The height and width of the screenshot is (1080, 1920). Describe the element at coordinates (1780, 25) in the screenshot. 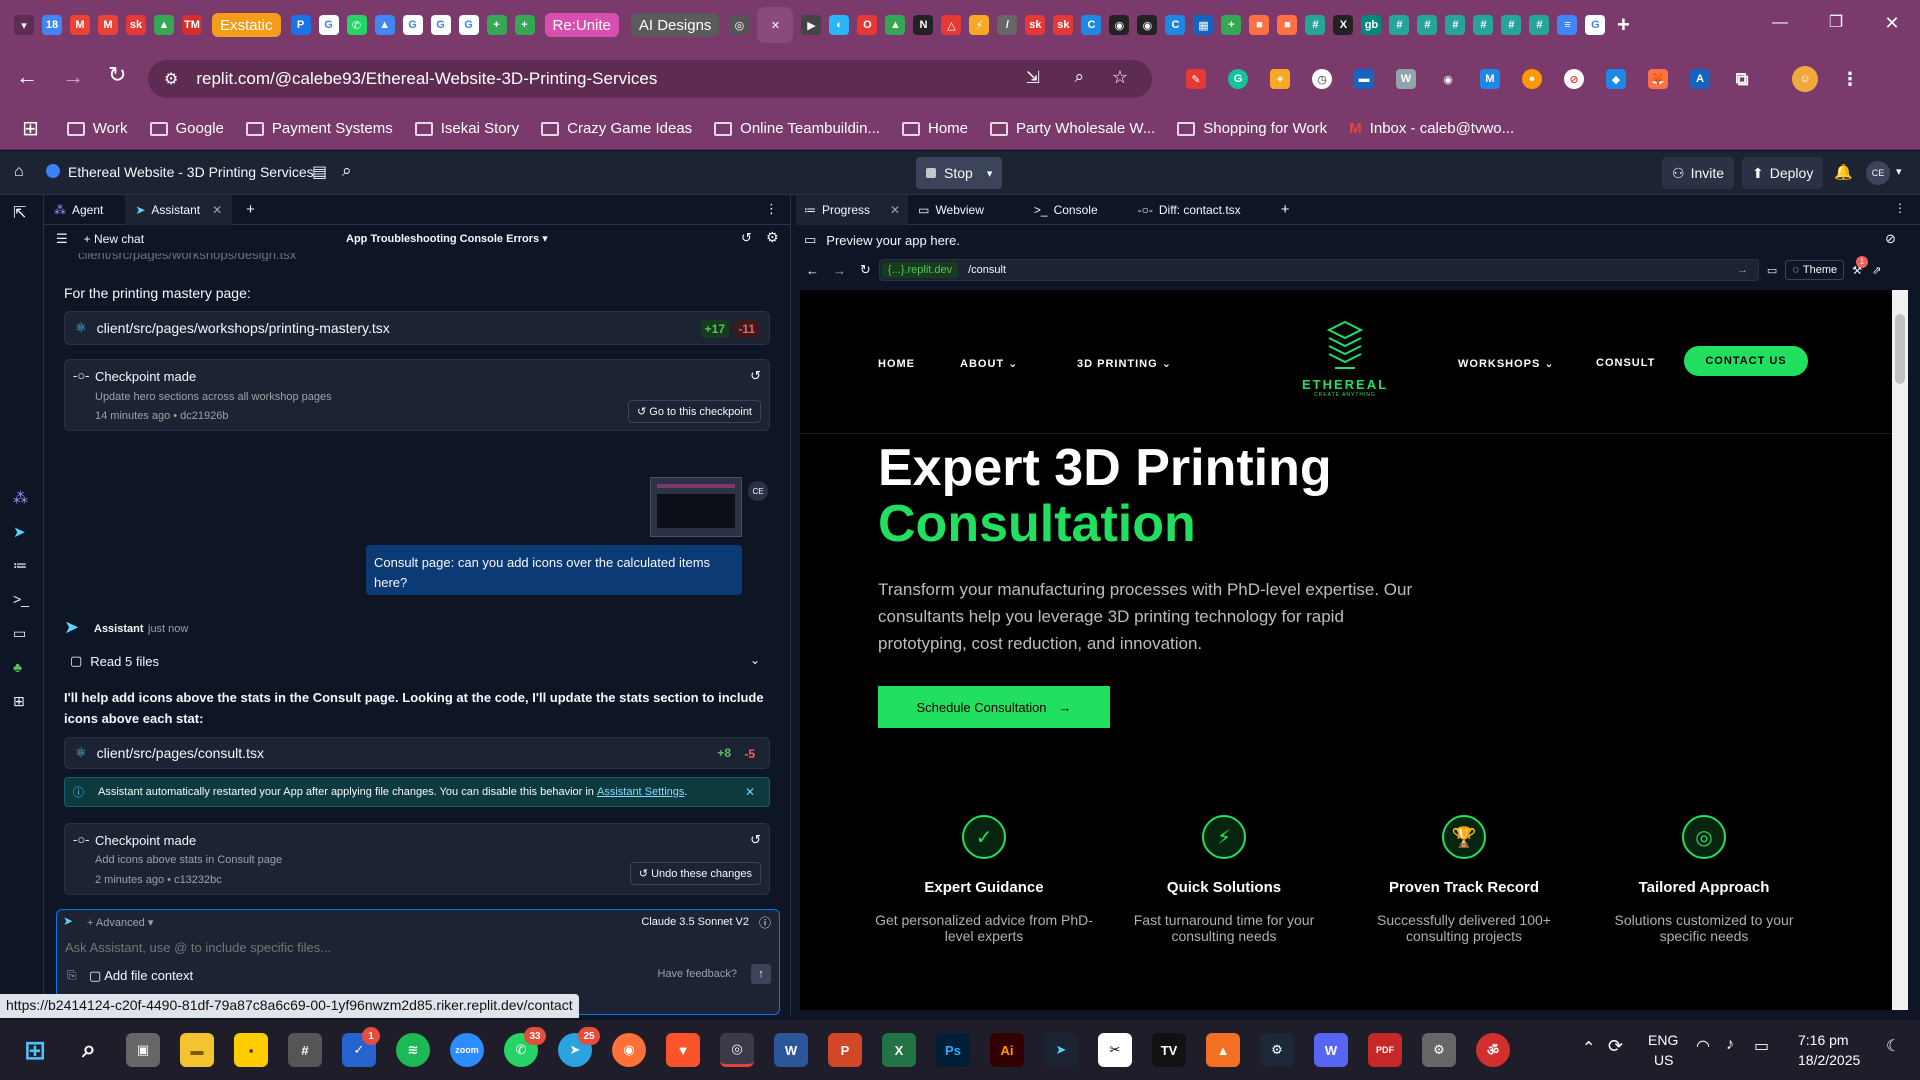

I see `minimize-icon: —` at that location.